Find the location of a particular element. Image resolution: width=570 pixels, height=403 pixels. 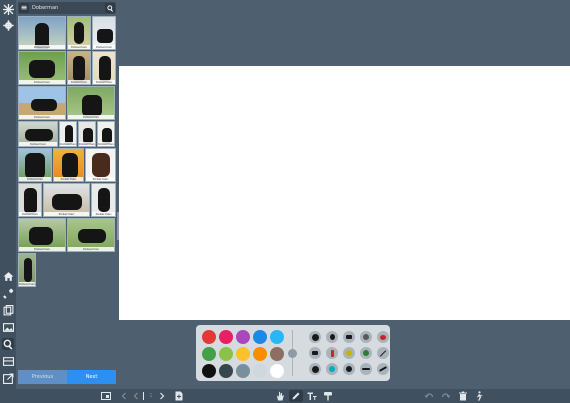

pattern-brush-icon is located at coordinates (349, 353).